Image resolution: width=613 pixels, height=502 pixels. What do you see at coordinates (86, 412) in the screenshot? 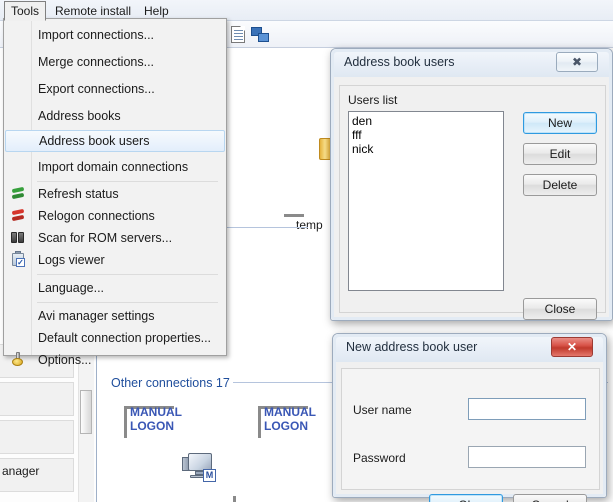
I see `sidebar-scrollbar-thumb` at bounding box center [86, 412].